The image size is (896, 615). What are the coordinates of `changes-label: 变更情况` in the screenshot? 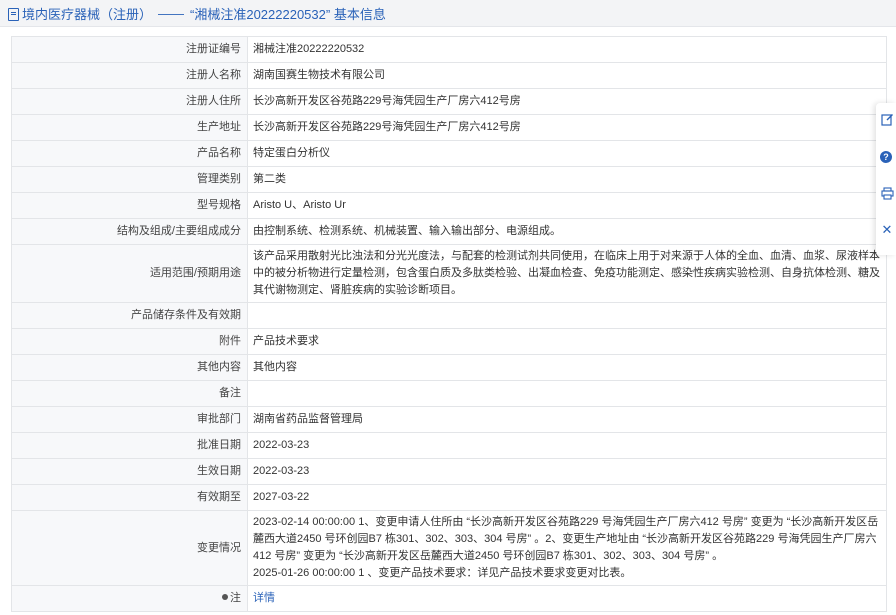 It's located at (129, 548).